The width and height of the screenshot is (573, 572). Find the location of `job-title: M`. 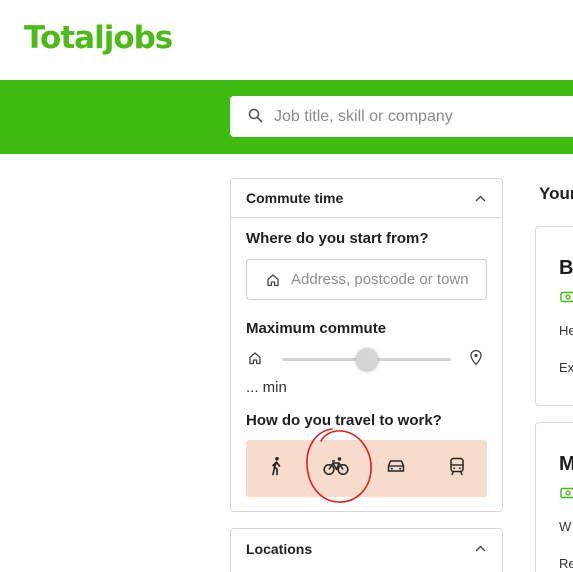

job-title: M is located at coordinates (566, 464).